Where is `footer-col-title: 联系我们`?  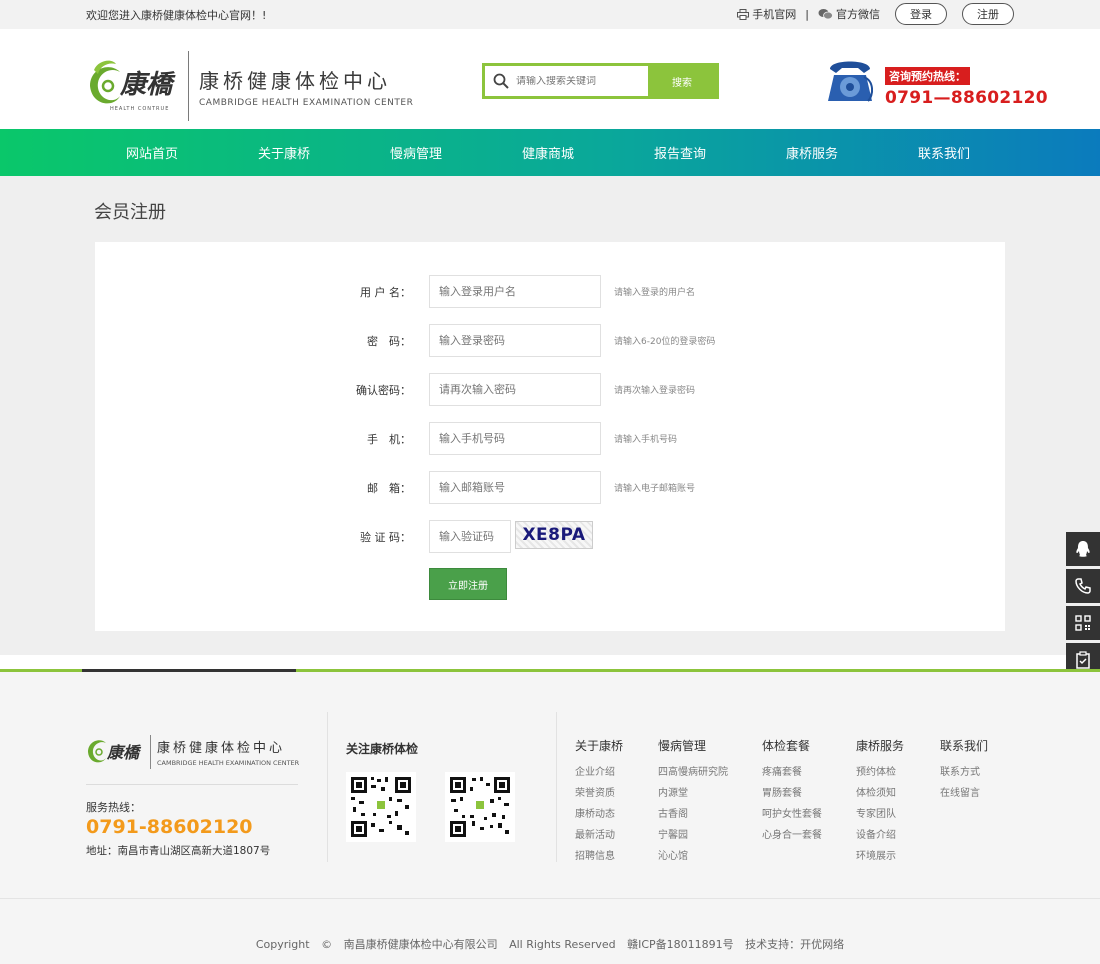
footer-col-title: 联系我们 is located at coordinates (975, 745).